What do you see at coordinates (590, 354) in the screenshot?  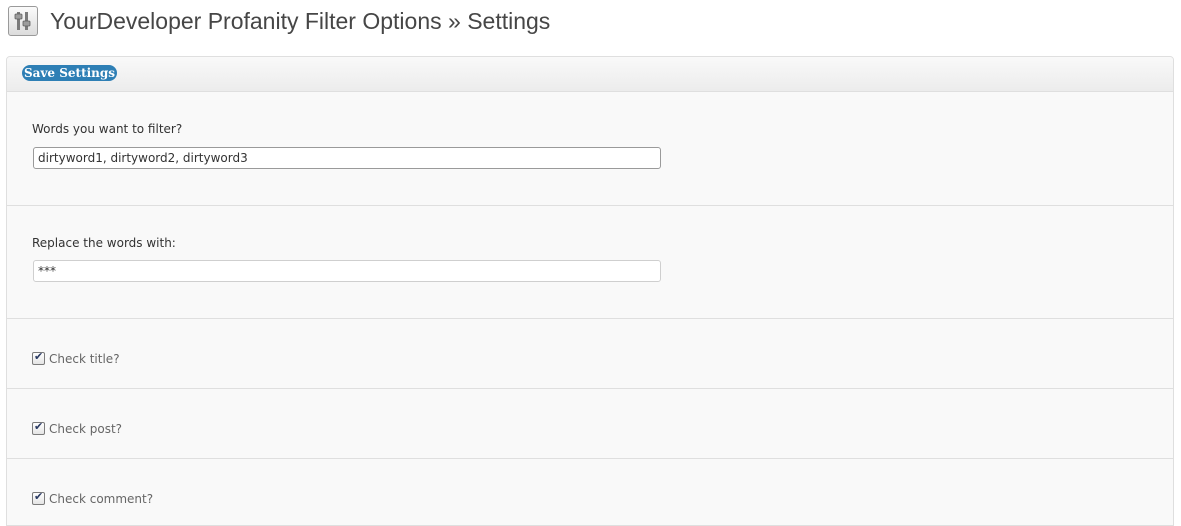 I see `check-title-section: ✔ Check title?` at bounding box center [590, 354].